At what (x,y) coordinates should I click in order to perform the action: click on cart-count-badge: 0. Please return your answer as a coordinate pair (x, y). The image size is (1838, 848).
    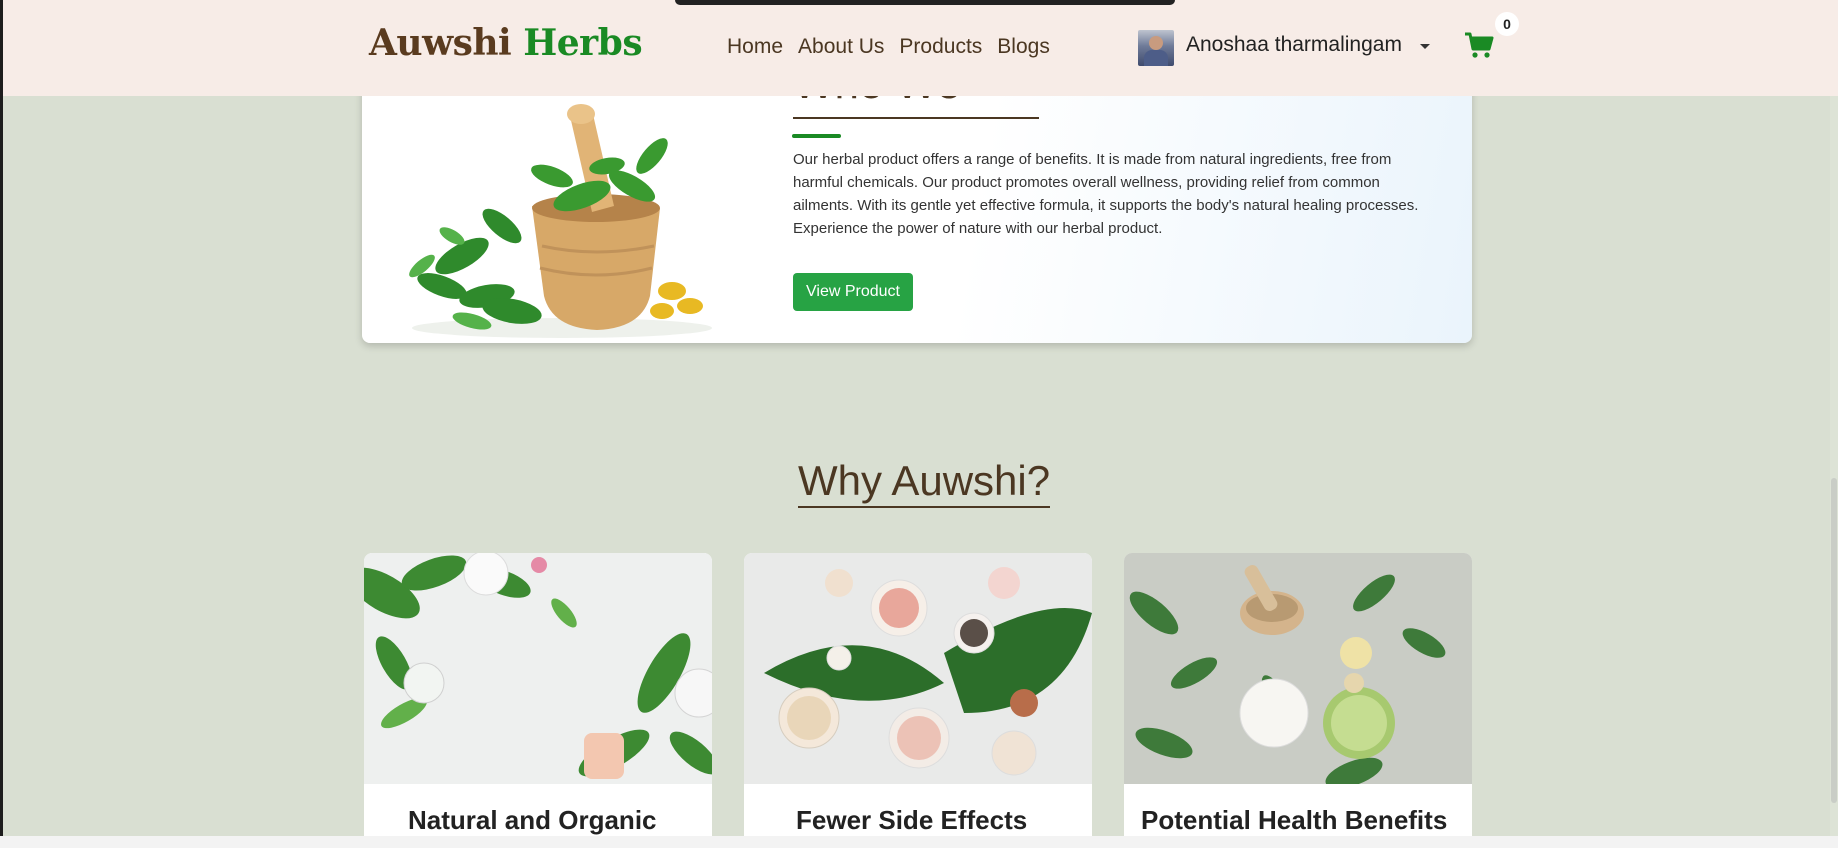
    Looking at the image, I should click on (1507, 24).